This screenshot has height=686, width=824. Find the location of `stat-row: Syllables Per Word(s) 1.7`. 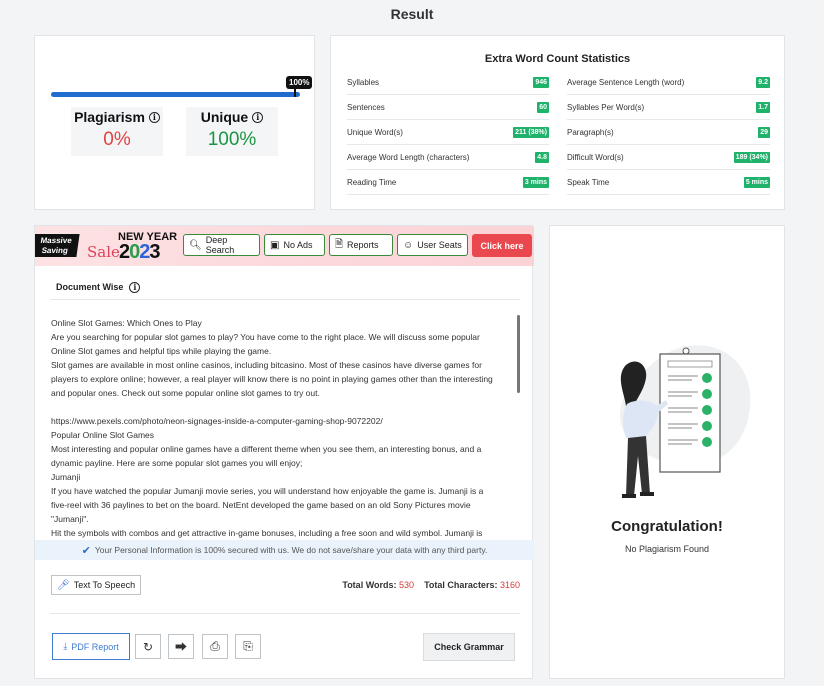

stat-row: Syllables Per Word(s) 1.7 is located at coordinates (668, 107).